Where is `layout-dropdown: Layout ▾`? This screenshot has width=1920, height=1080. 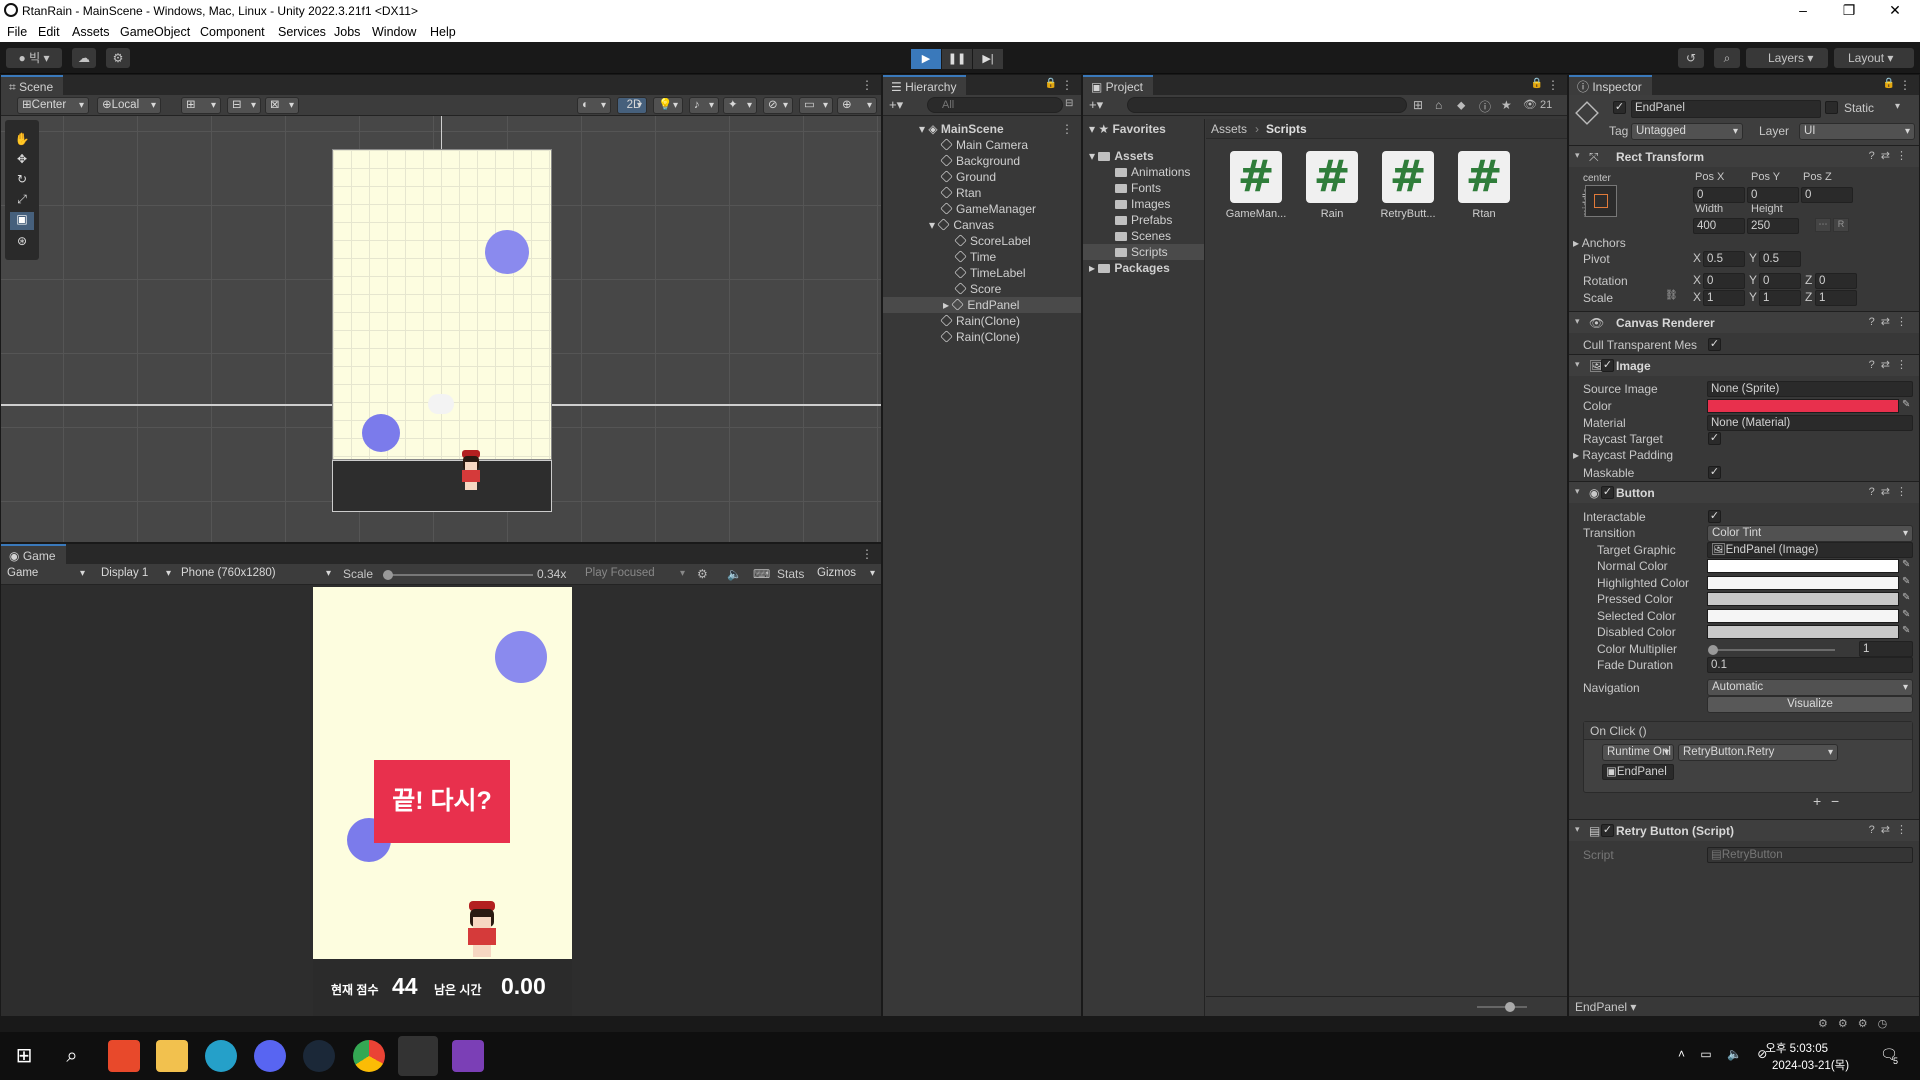
layout-dropdown: Layout ▾ is located at coordinates (1874, 58).